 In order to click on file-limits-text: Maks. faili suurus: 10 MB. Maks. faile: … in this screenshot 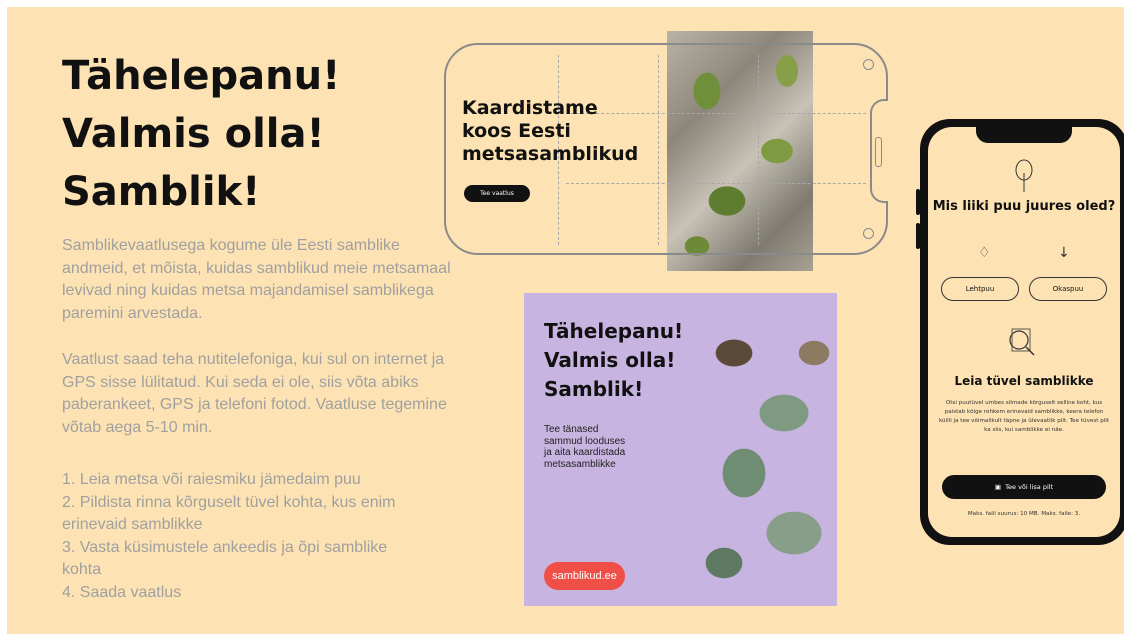, I will do `click(1024, 514)`.